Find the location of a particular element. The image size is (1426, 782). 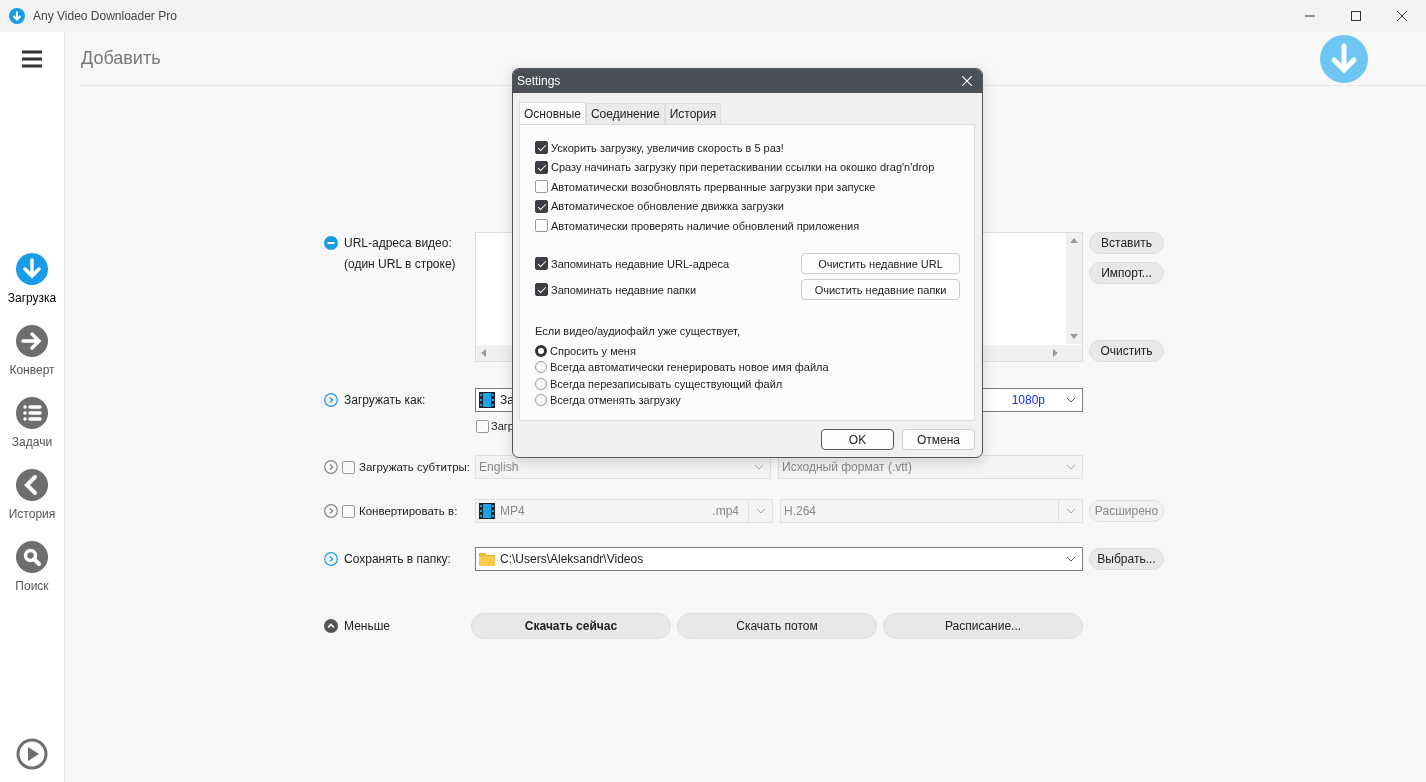

less-toggle-label: Меньше is located at coordinates (367, 626).